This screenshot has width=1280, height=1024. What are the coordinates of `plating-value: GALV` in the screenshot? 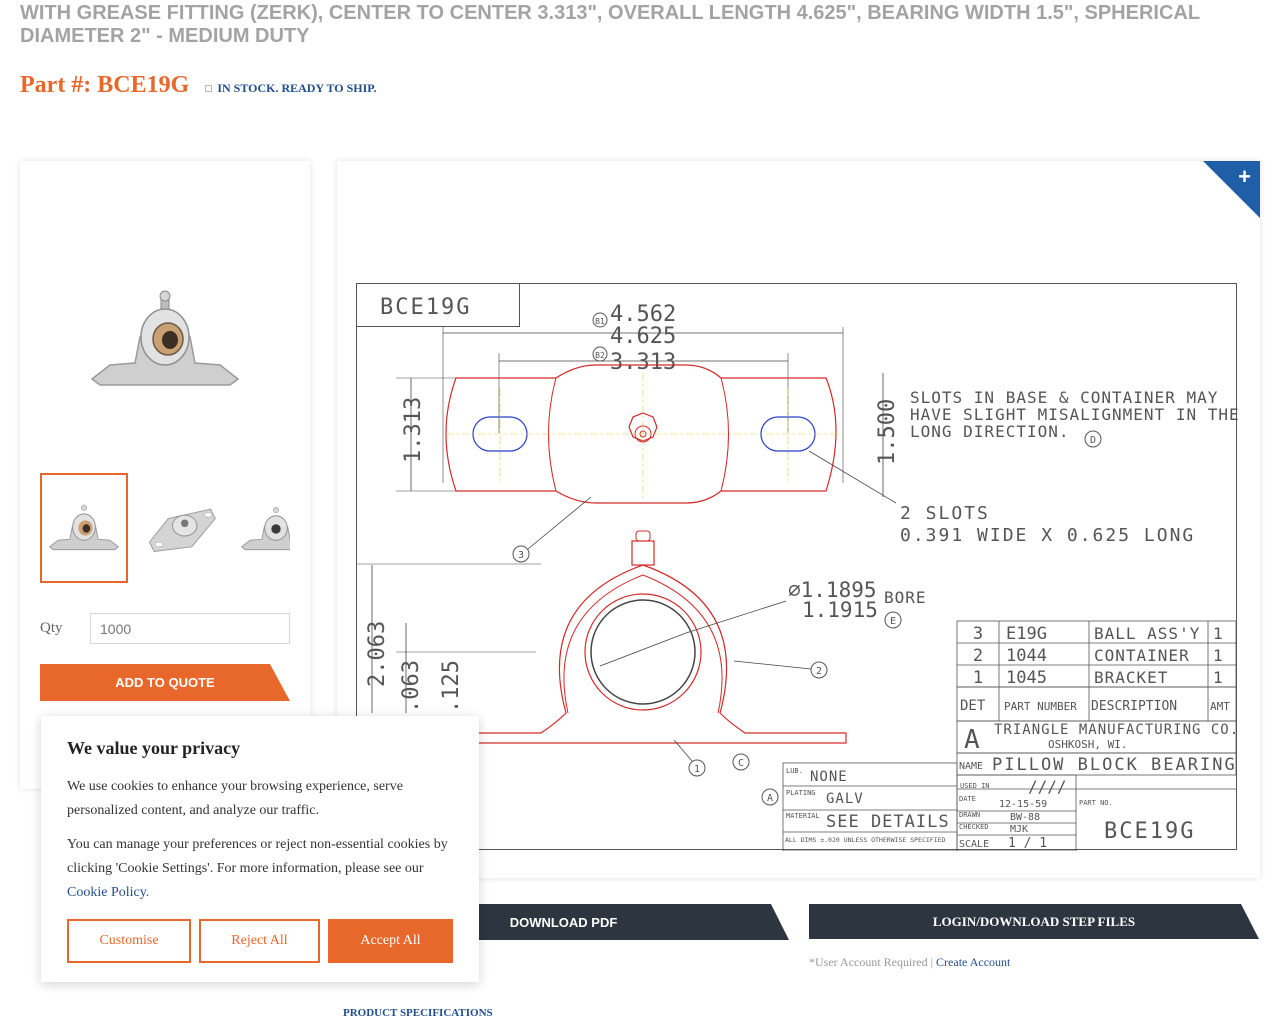 It's located at (845, 799).